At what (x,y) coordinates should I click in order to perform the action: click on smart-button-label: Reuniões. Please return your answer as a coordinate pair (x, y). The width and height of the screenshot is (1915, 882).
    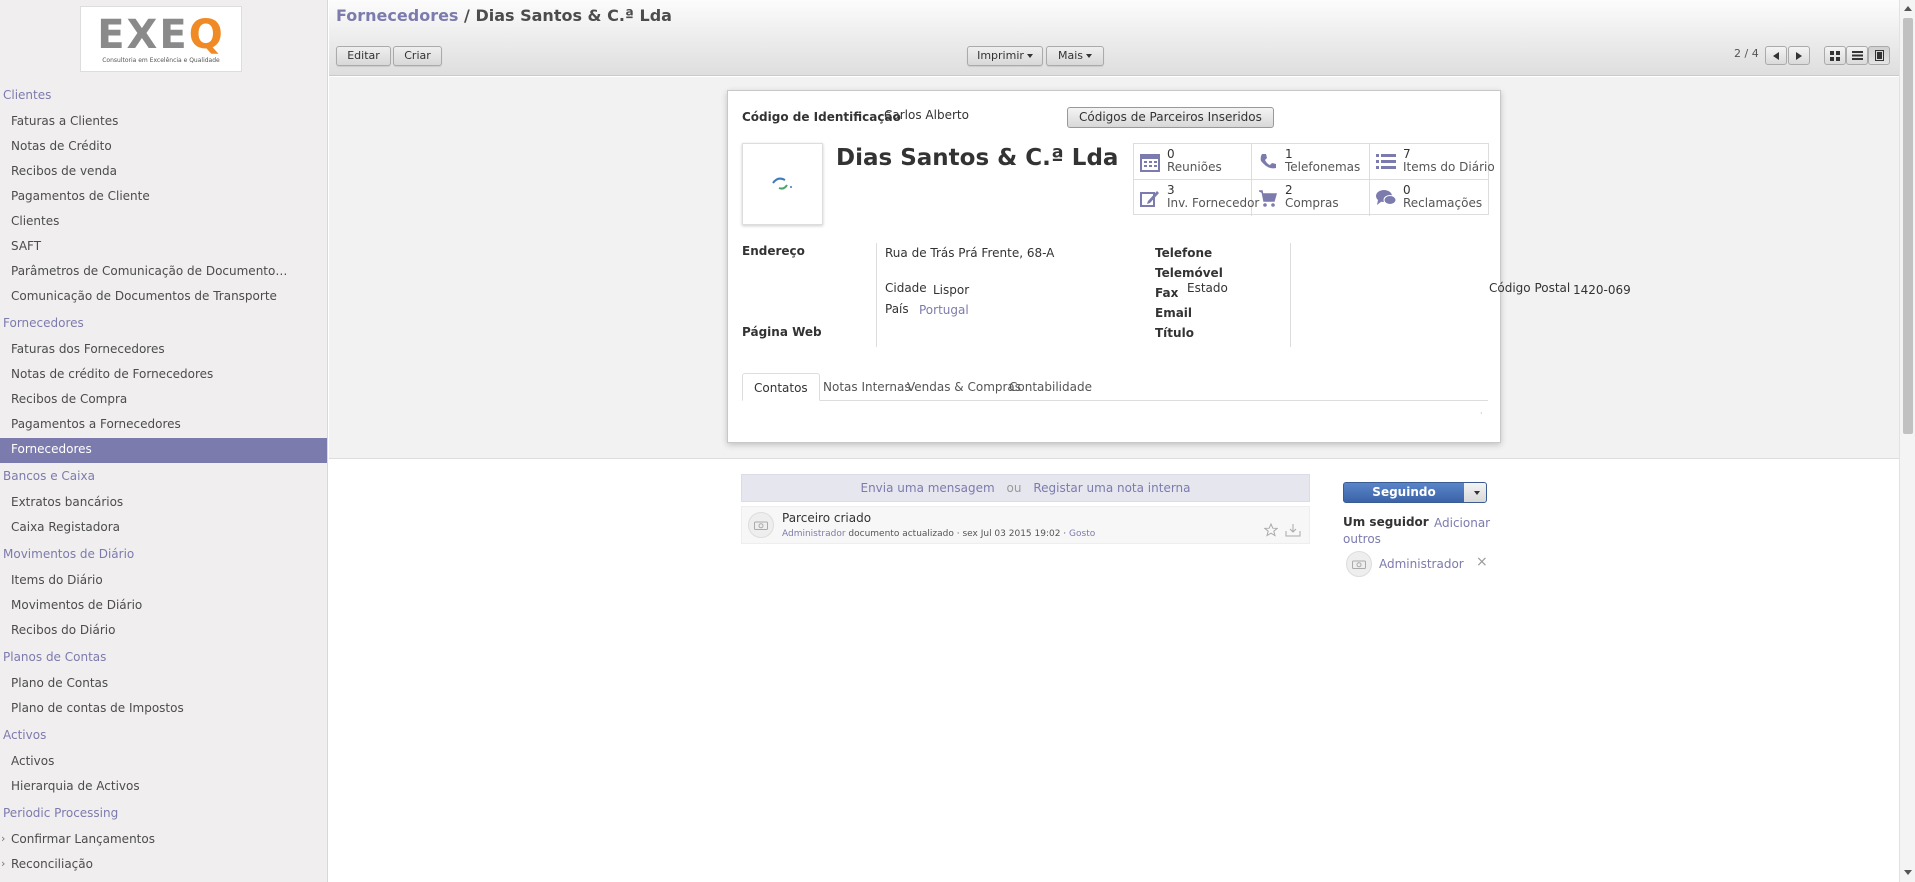
    Looking at the image, I should click on (1194, 167).